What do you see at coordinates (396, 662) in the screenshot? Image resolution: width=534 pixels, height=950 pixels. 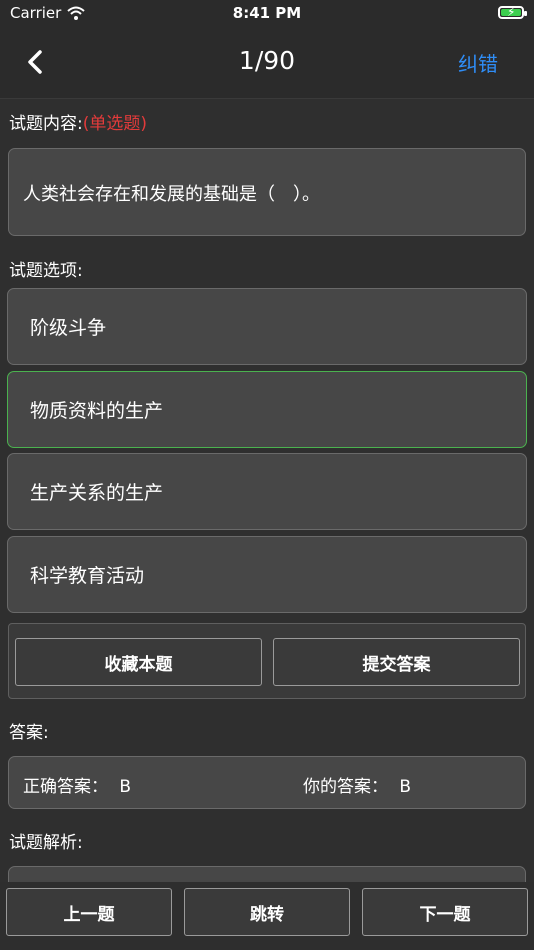 I see `submit-answer-button: 提交答案` at bounding box center [396, 662].